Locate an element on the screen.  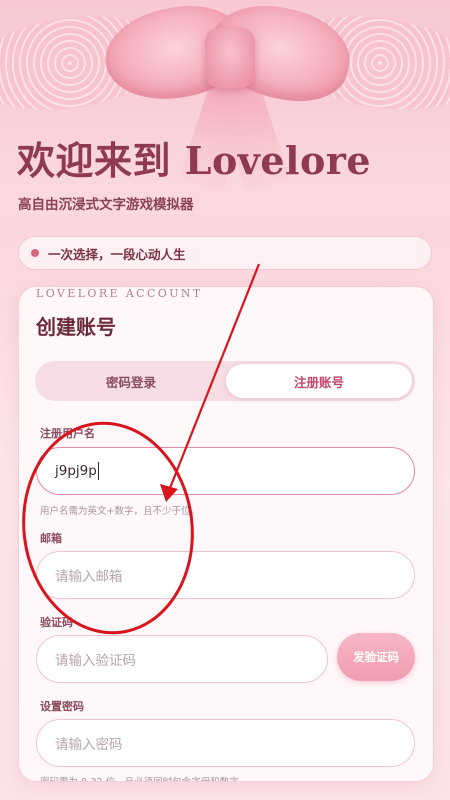
email-placeholder: 请输入邮箱 is located at coordinates (89, 577).